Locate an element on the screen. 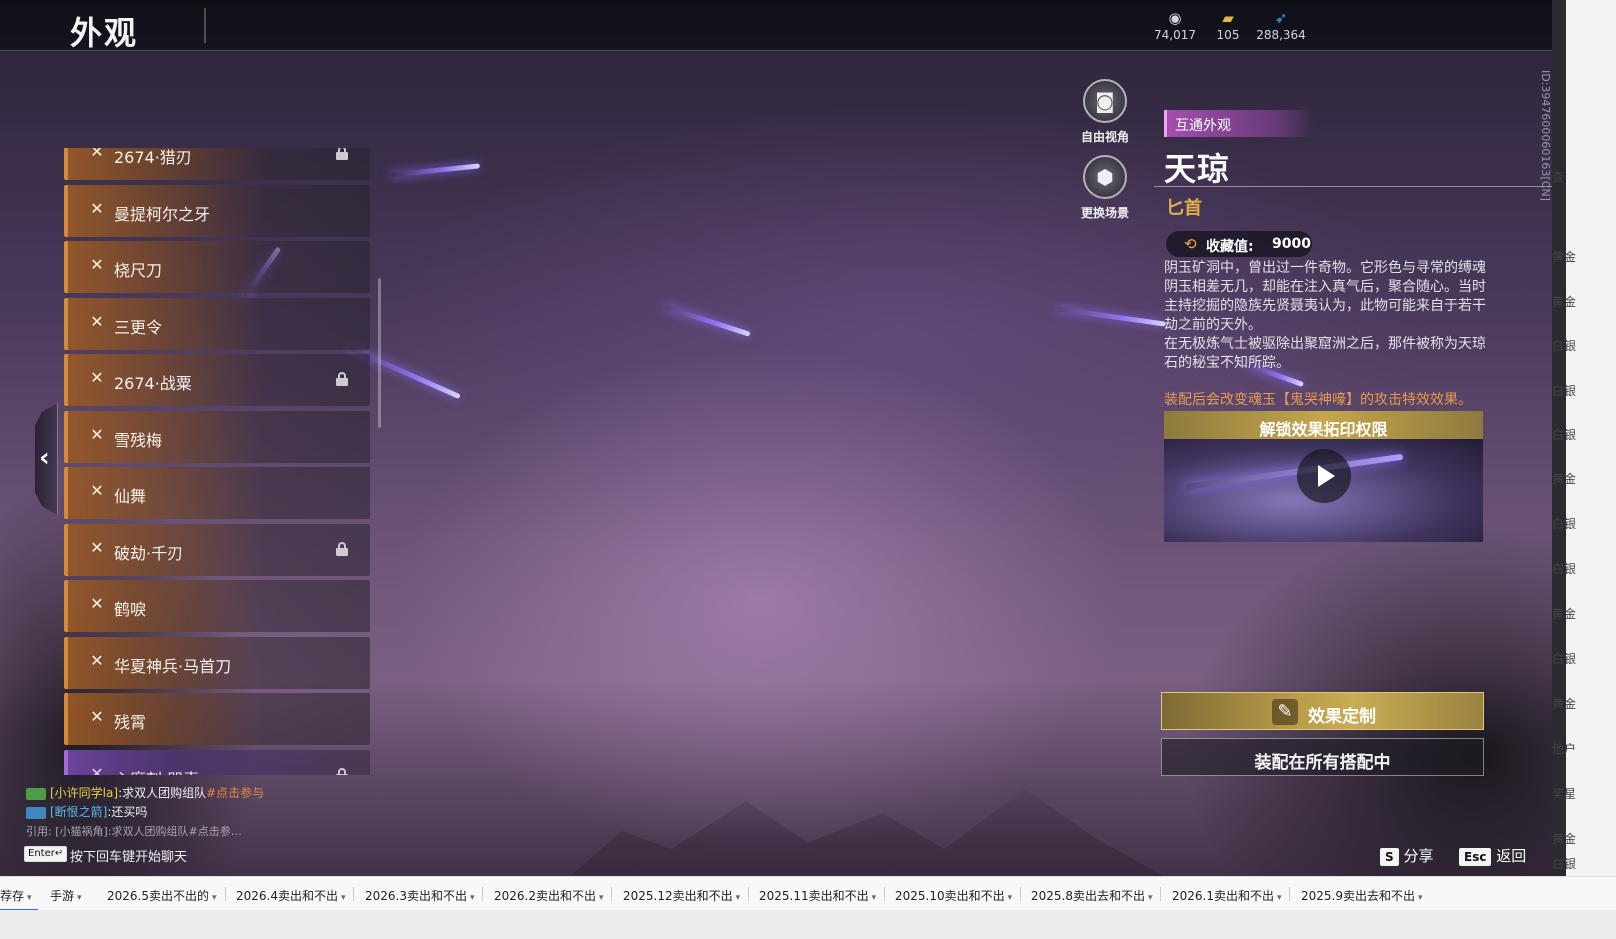 The height and width of the screenshot is (939, 1616). equip-all-label: 装配在所有搭配中 is located at coordinates (1322, 763).